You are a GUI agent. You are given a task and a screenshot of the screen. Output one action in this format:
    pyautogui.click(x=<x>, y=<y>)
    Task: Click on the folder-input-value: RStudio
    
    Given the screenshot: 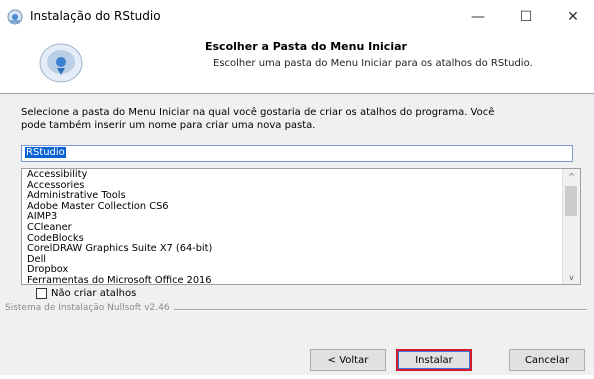 What is the action you would take?
    pyautogui.click(x=45, y=152)
    